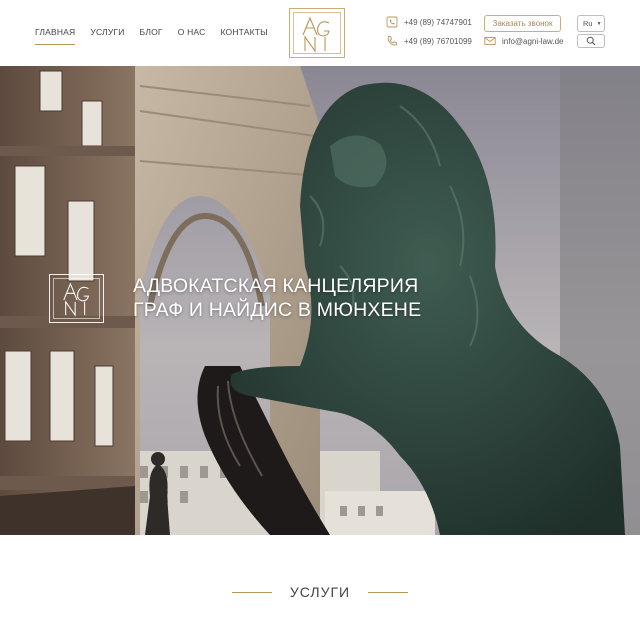  Describe the element at coordinates (533, 41) in the screenshot. I see `email-text: info@agni-law.de` at that location.